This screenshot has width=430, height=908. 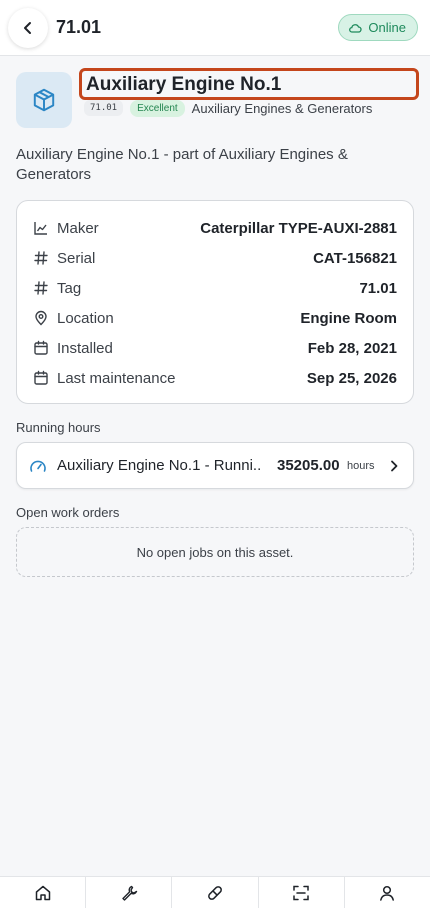 What do you see at coordinates (68, 512) in the screenshot?
I see `work-orders-label: Open work orders` at bounding box center [68, 512].